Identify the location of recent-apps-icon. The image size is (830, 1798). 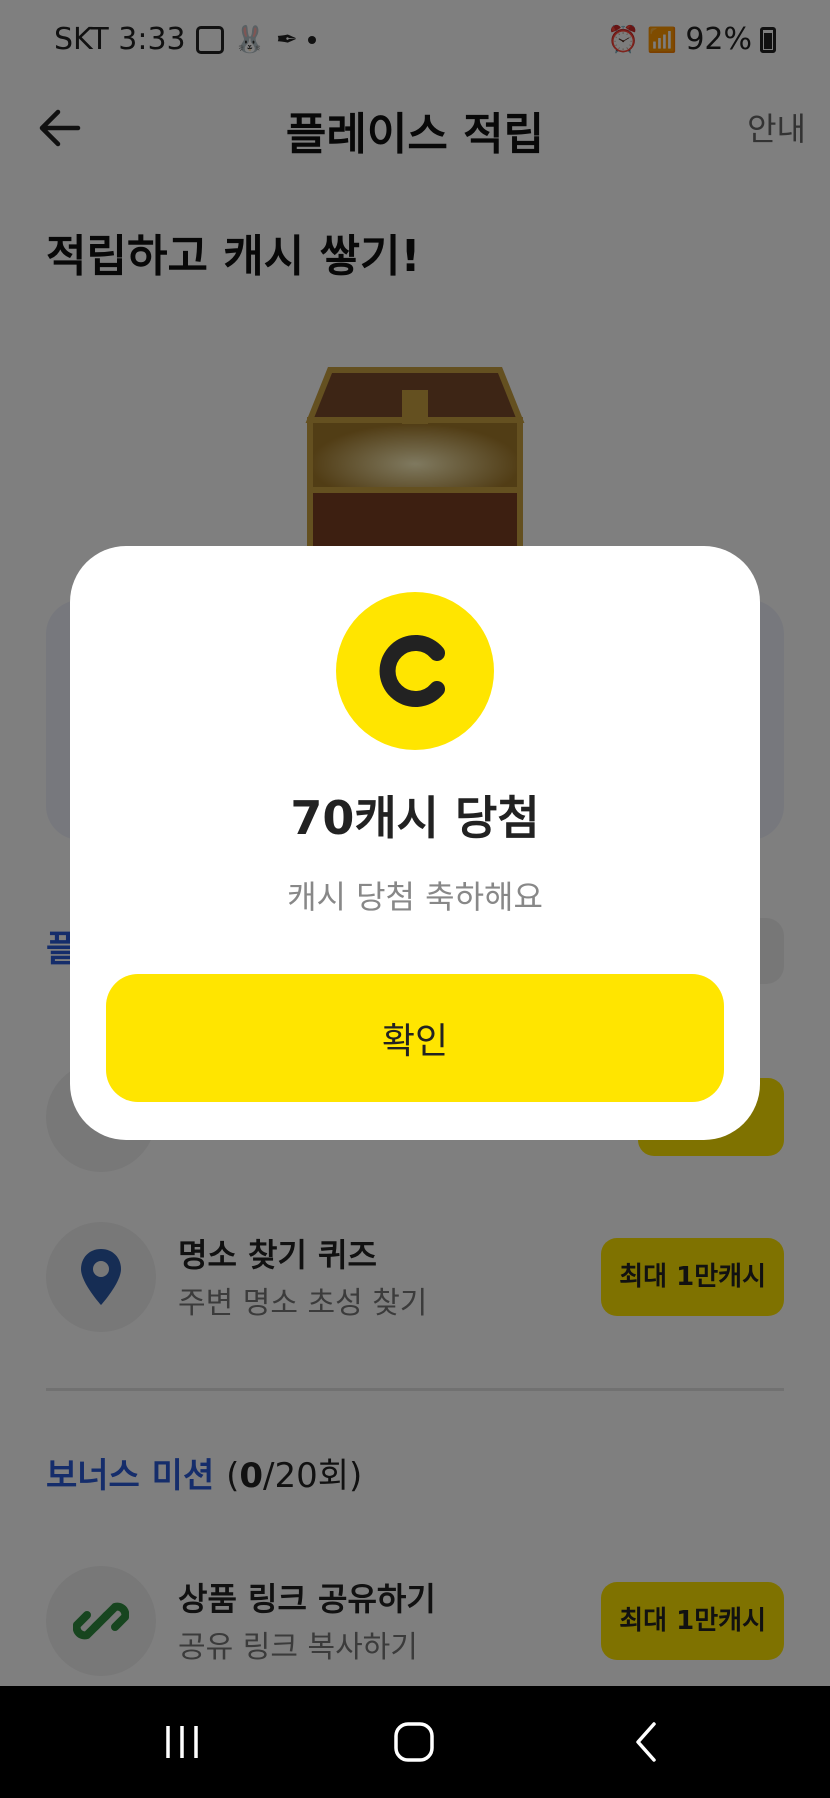
(182, 1742).